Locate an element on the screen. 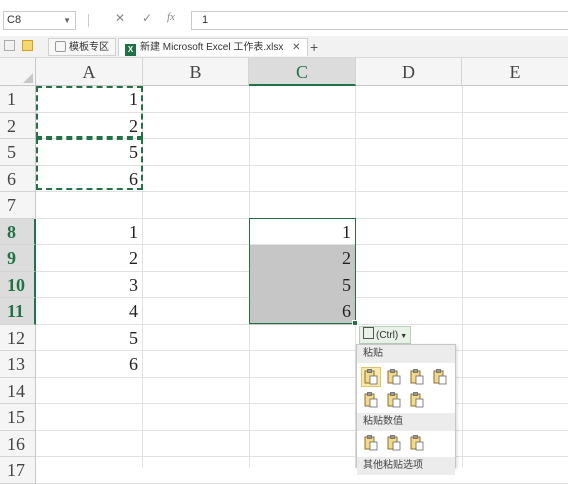  paste-values-icon is located at coordinates (371, 443).